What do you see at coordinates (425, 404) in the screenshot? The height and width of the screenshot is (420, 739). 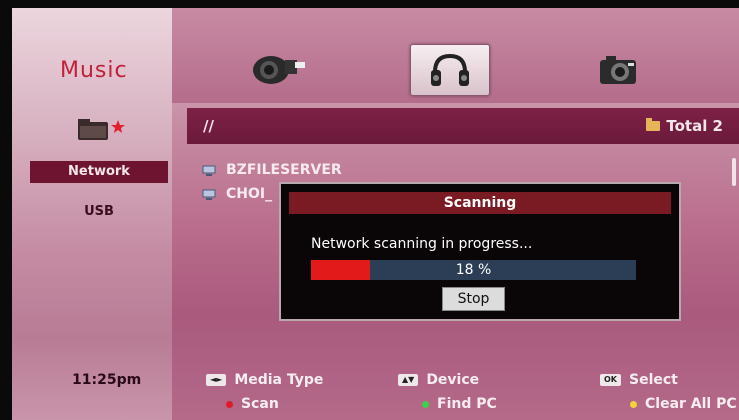 I see `green-button-icon` at bounding box center [425, 404].